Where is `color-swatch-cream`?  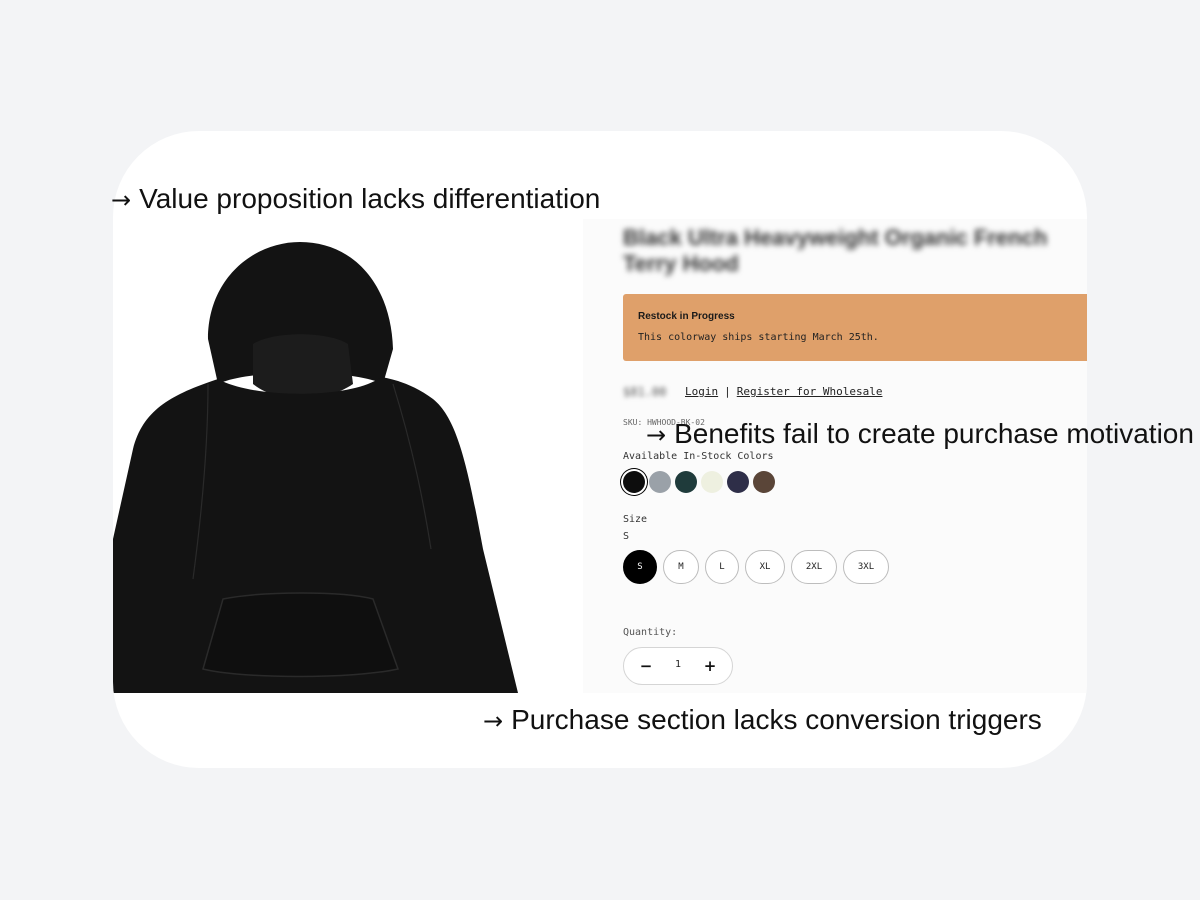 color-swatch-cream is located at coordinates (712, 482).